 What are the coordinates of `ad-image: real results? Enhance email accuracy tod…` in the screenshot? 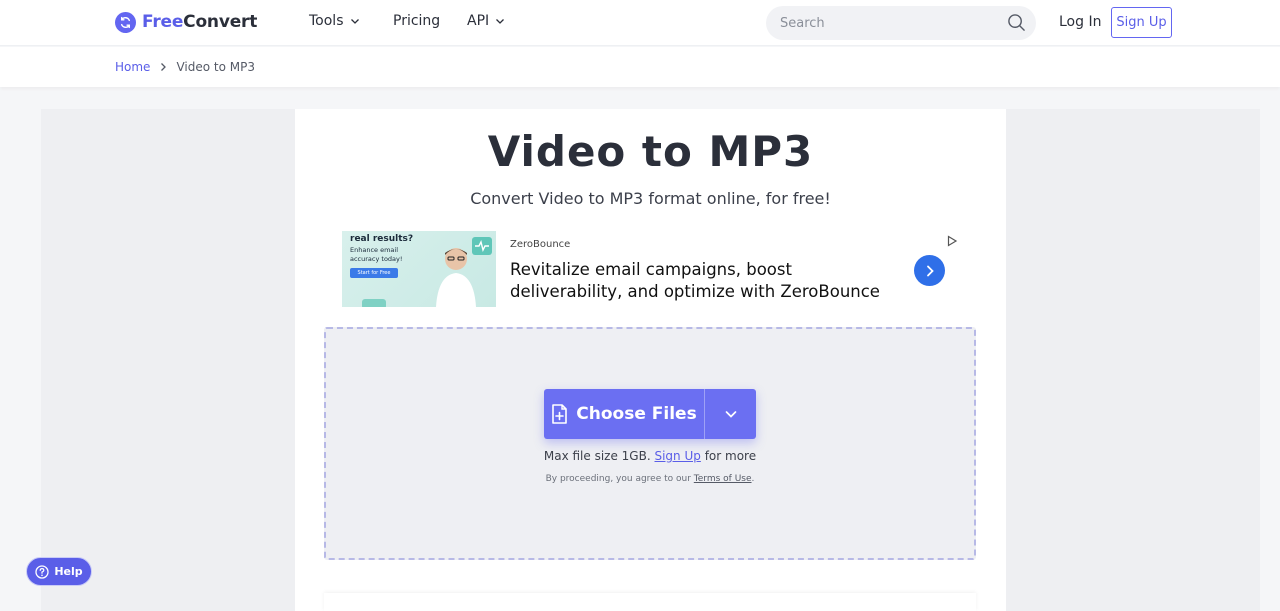 It's located at (419, 269).